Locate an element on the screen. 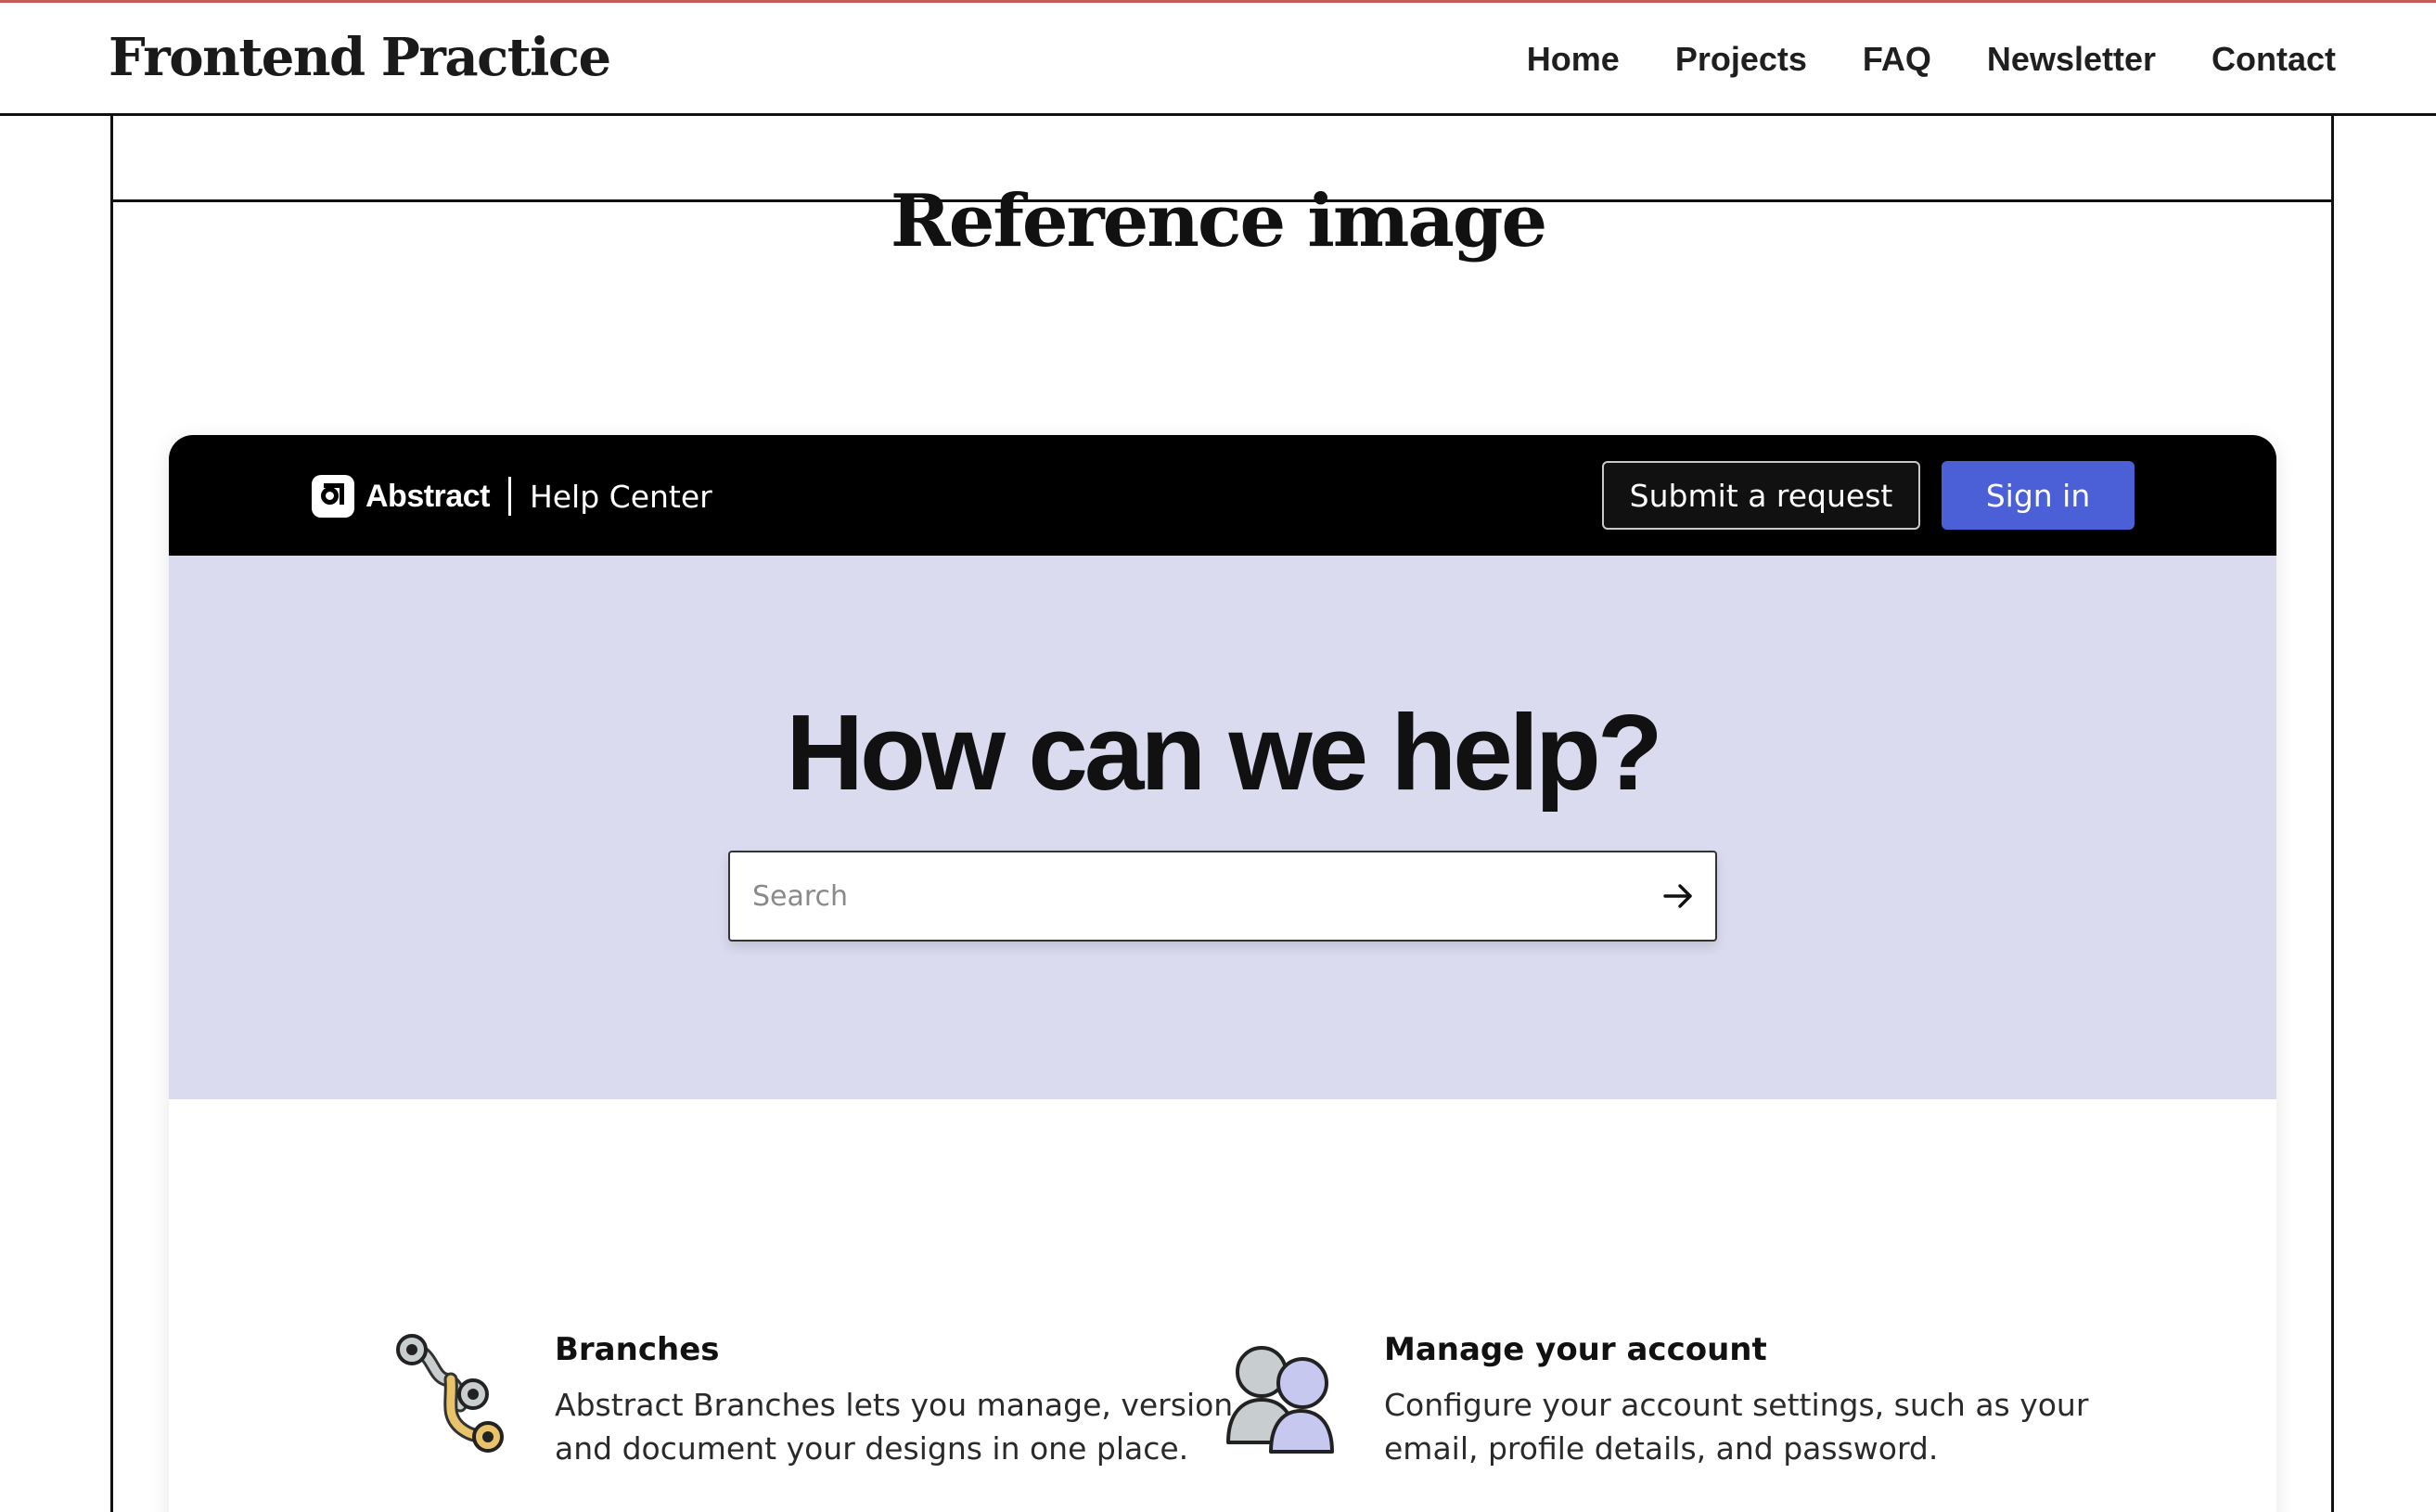 The image size is (2436, 1512). nav-faq: FAQ is located at coordinates (1897, 59).